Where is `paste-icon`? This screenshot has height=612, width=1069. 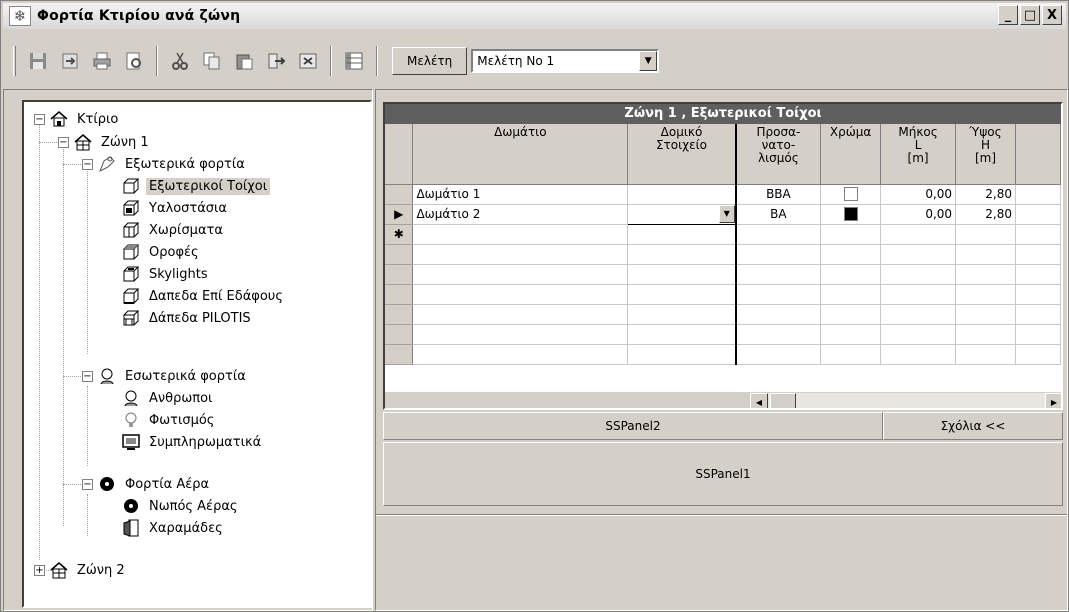
paste-icon is located at coordinates (244, 61).